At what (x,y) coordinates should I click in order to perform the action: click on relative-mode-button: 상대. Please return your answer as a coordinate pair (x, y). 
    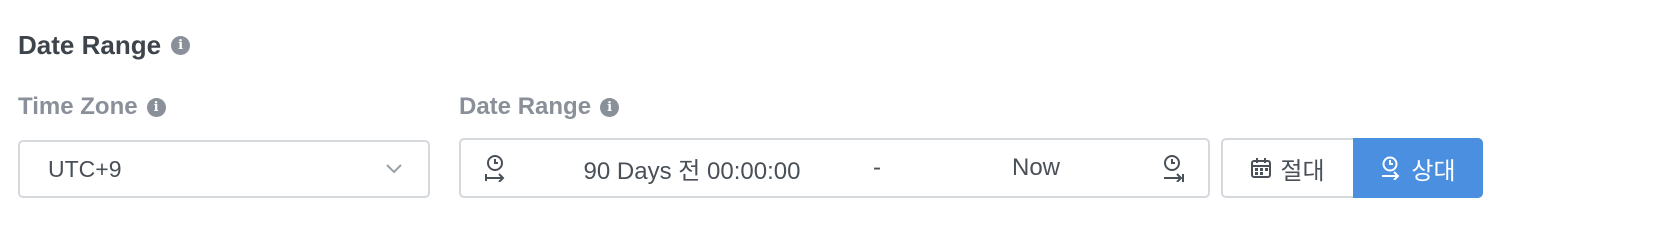
    Looking at the image, I should click on (1418, 168).